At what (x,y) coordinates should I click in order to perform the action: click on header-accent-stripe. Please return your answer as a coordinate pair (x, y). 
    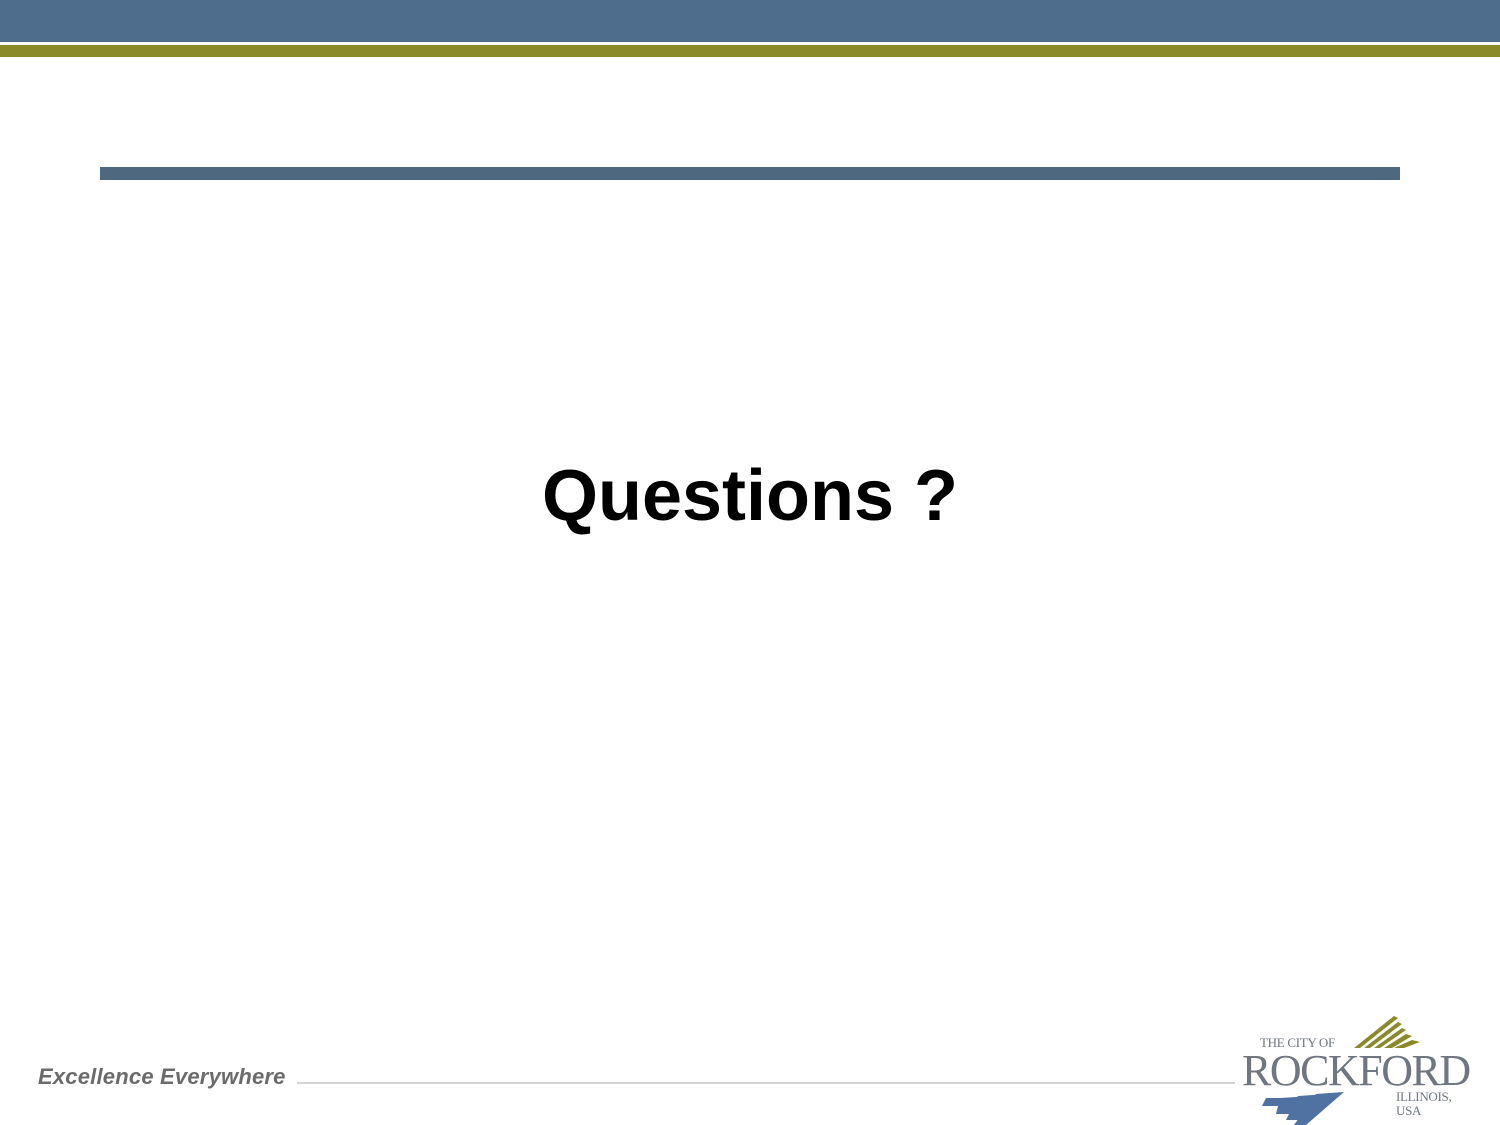
    Looking at the image, I should click on (750, 51).